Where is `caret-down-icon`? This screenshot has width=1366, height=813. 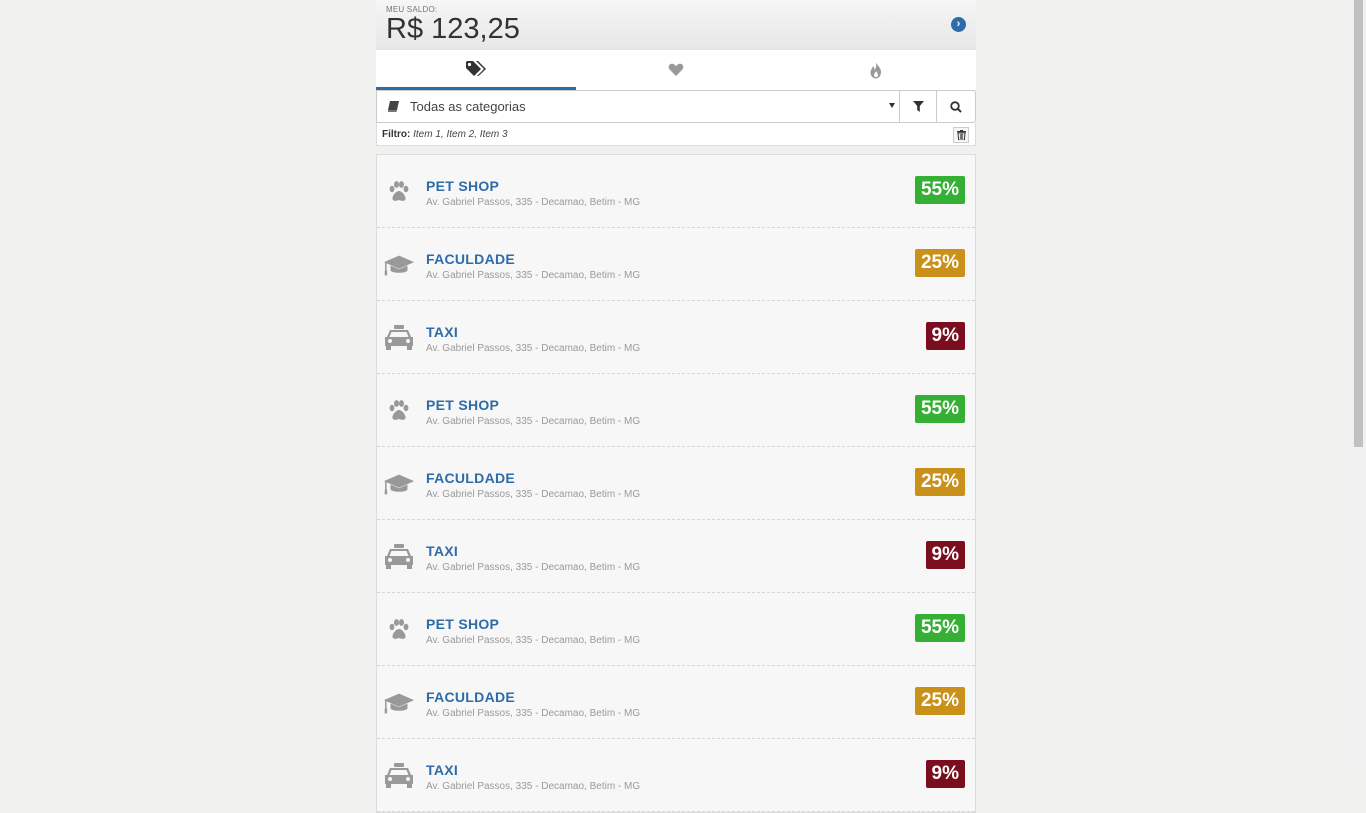
caret-down-icon is located at coordinates (892, 105).